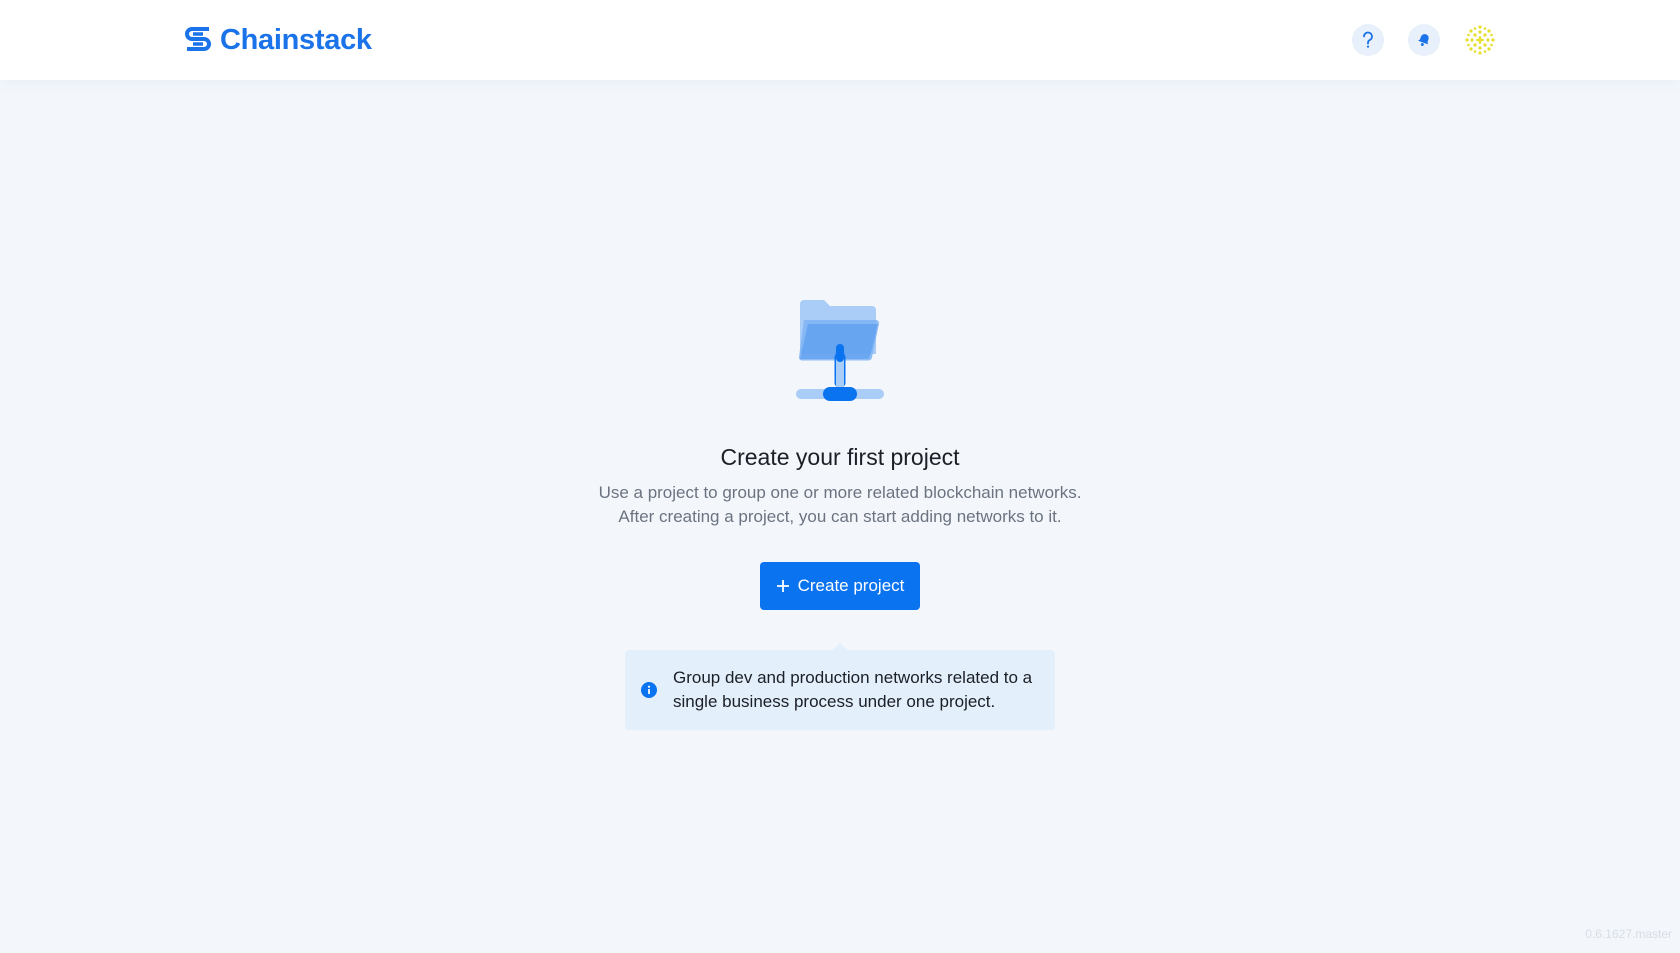 The image size is (1680, 953). Describe the element at coordinates (198, 39) in the screenshot. I see `chainstack-logo-icon` at that location.